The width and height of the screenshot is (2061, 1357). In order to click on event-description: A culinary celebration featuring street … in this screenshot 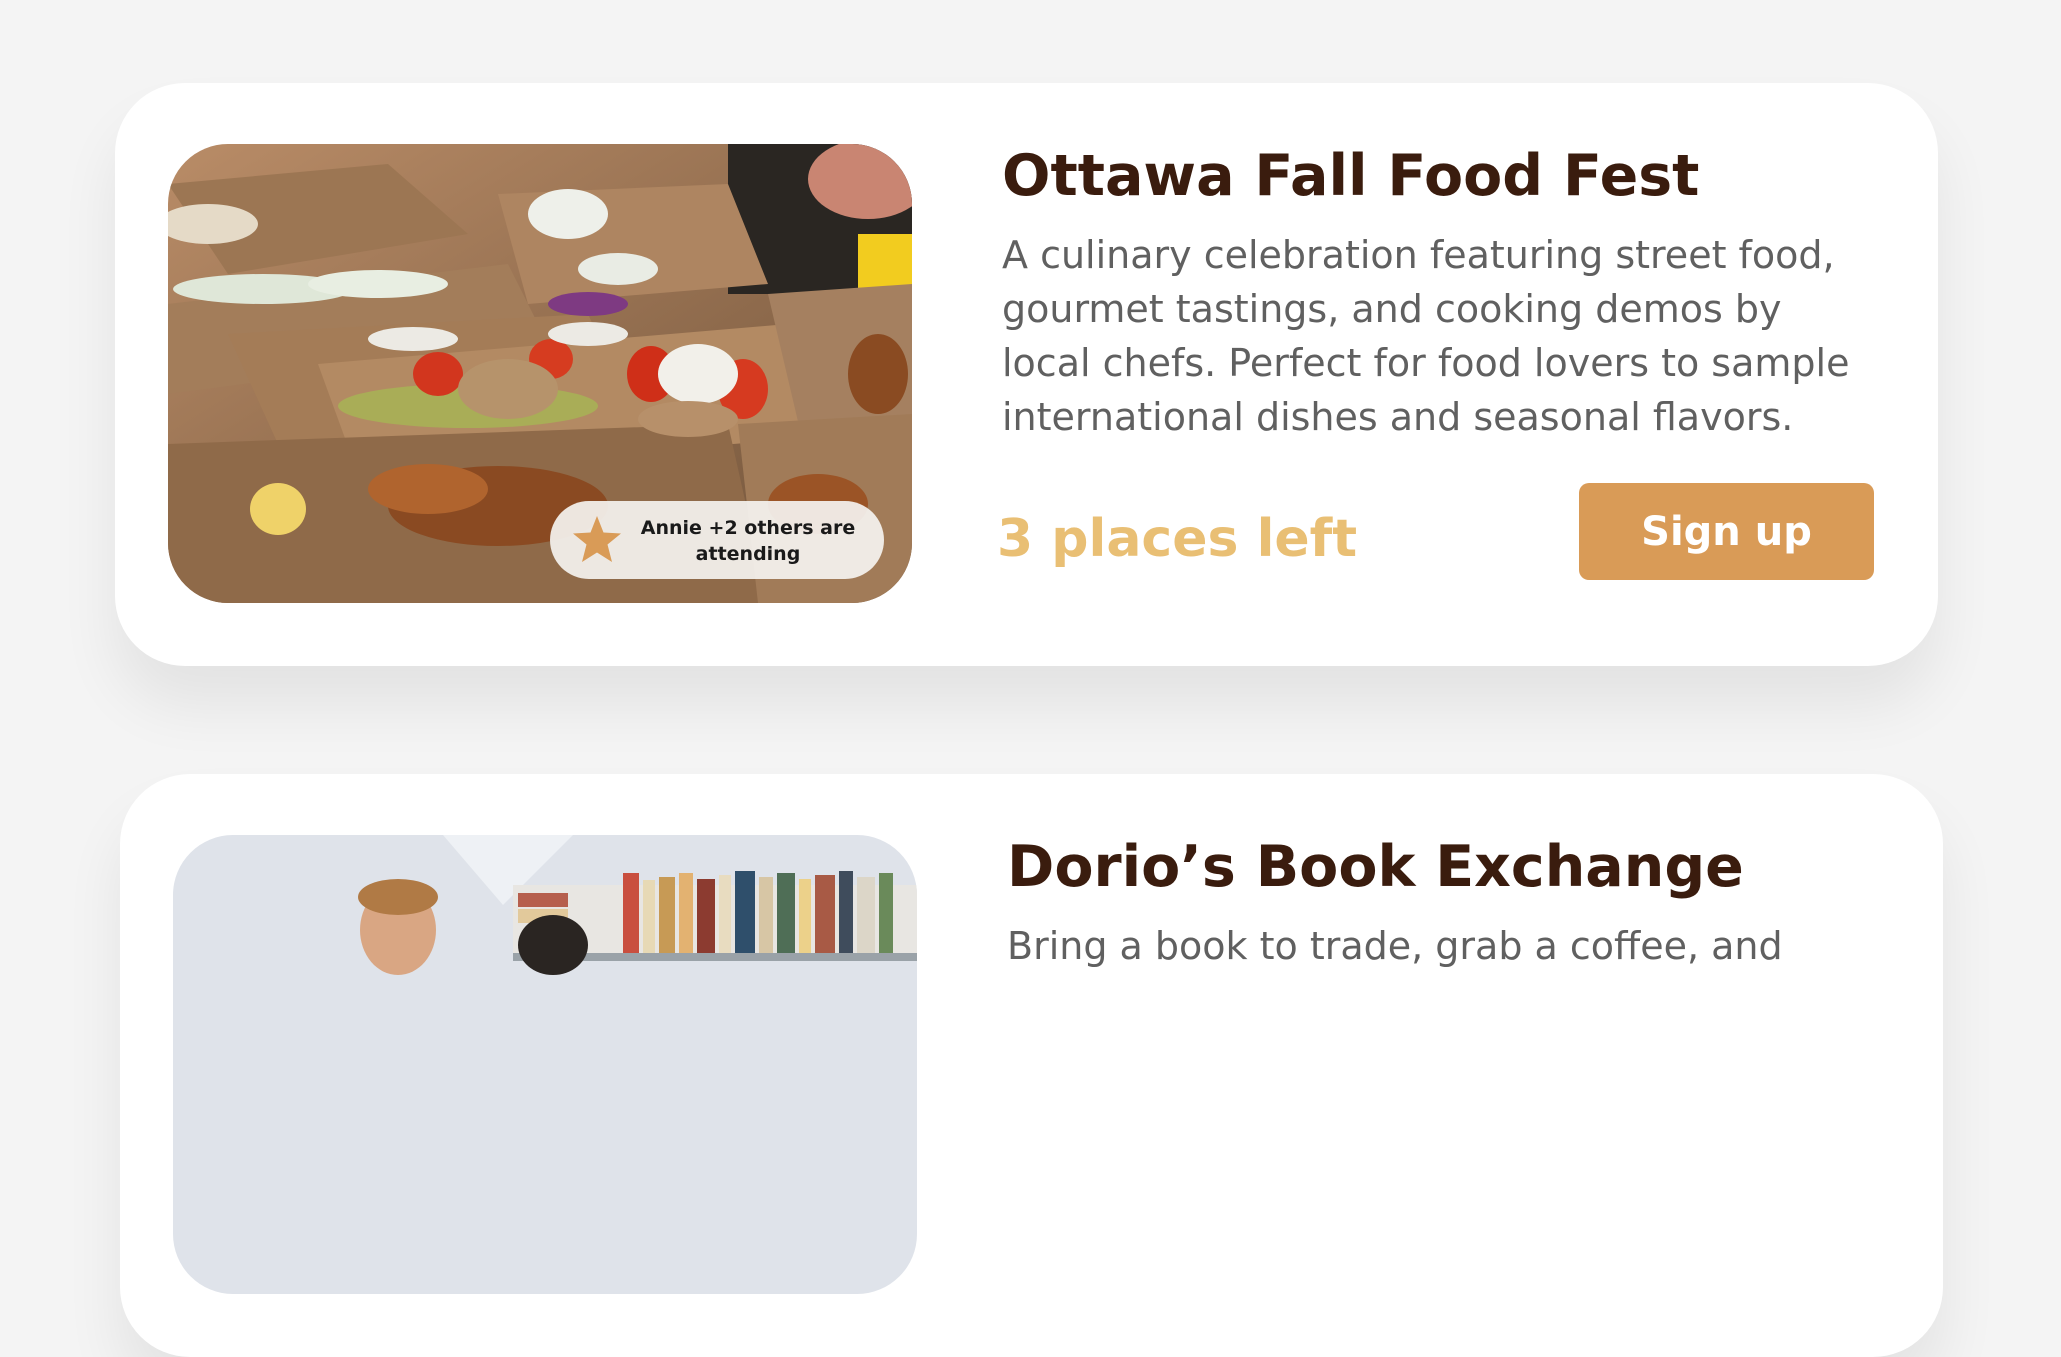, I will do `click(1426, 336)`.